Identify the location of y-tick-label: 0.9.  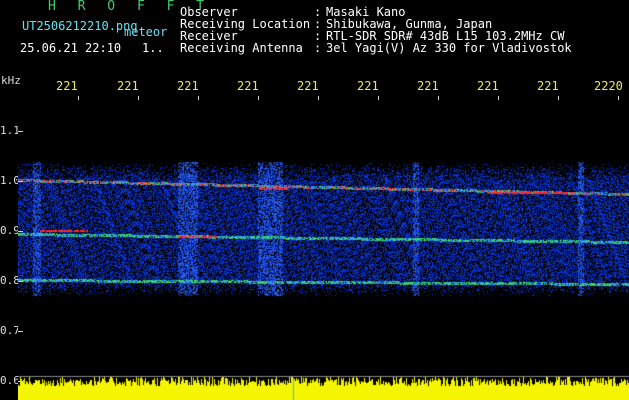
(10, 230).